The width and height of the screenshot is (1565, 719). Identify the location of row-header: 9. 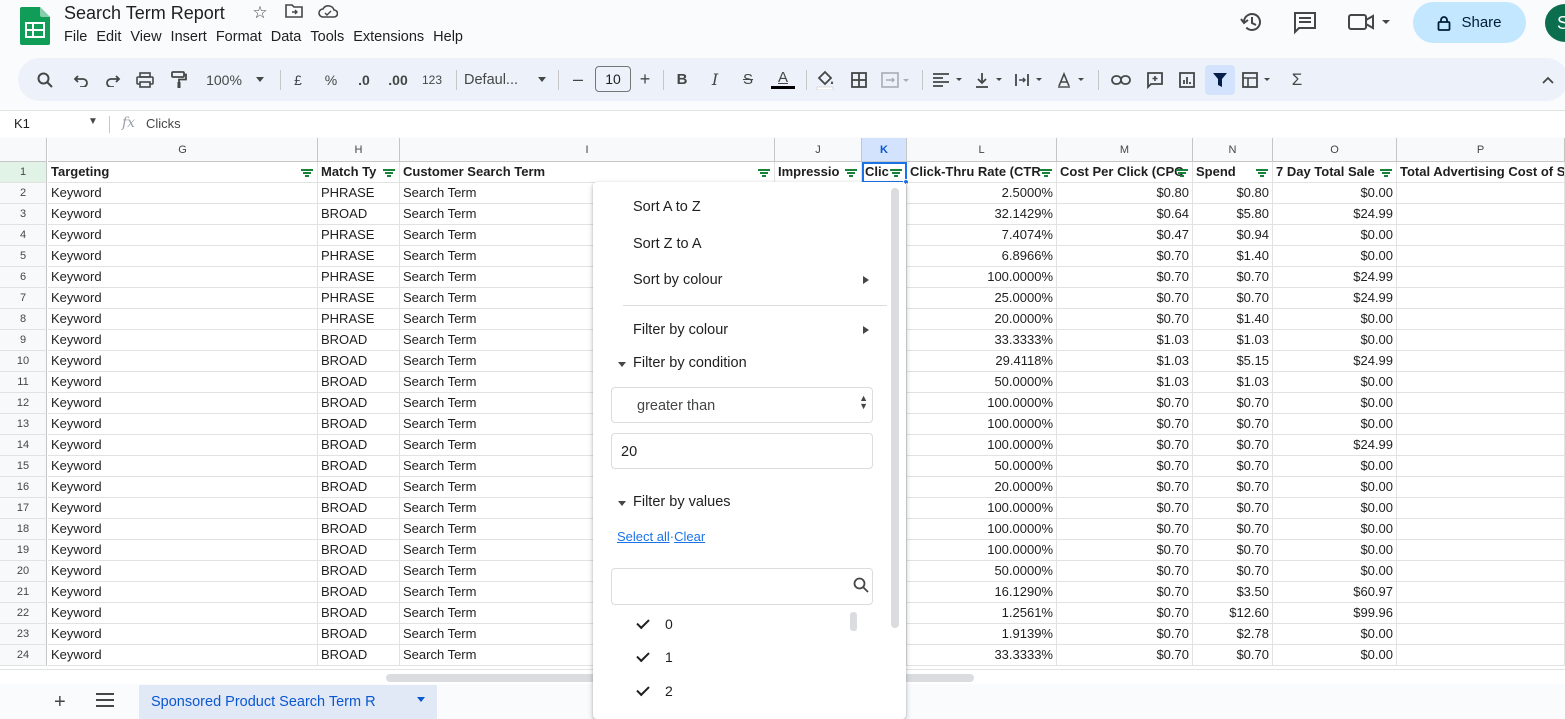
(23, 340).